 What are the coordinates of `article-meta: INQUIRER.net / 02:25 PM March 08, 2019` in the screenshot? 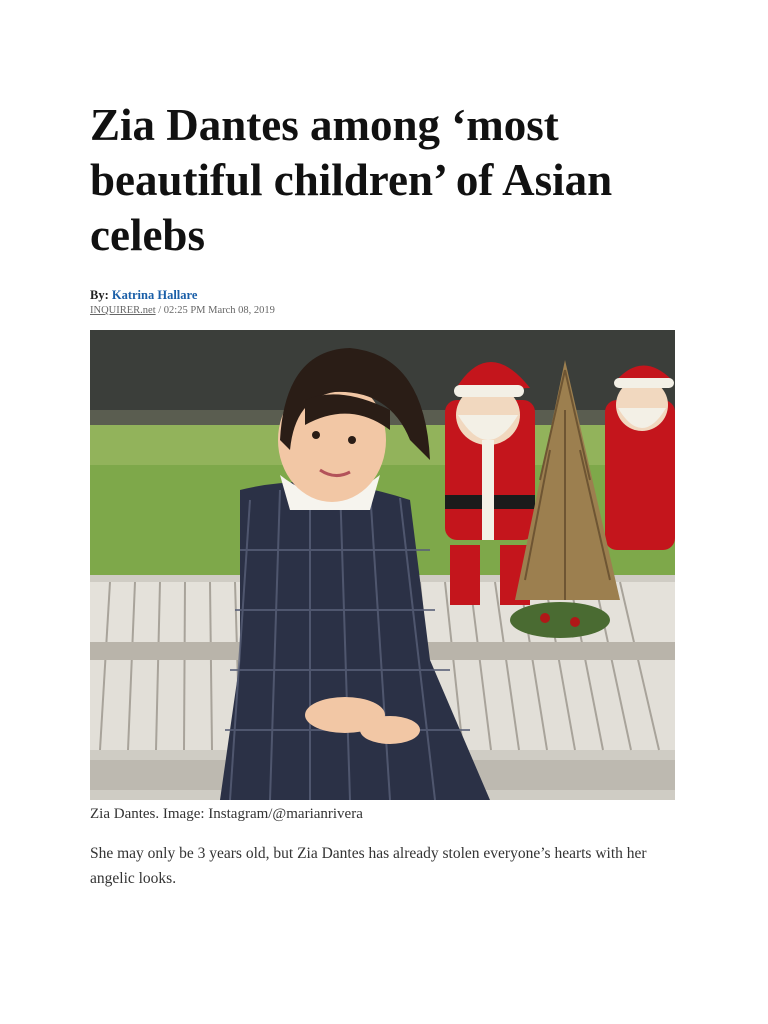 It's located at (182, 310).